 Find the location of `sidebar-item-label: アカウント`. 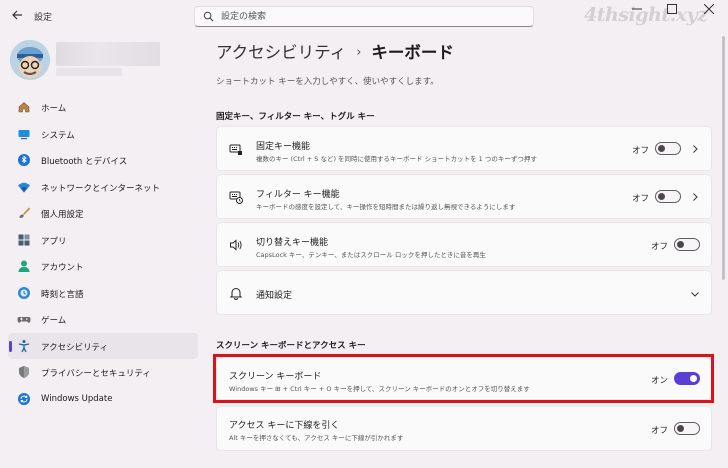

sidebar-item-label: アカウント is located at coordinates (62, 268).